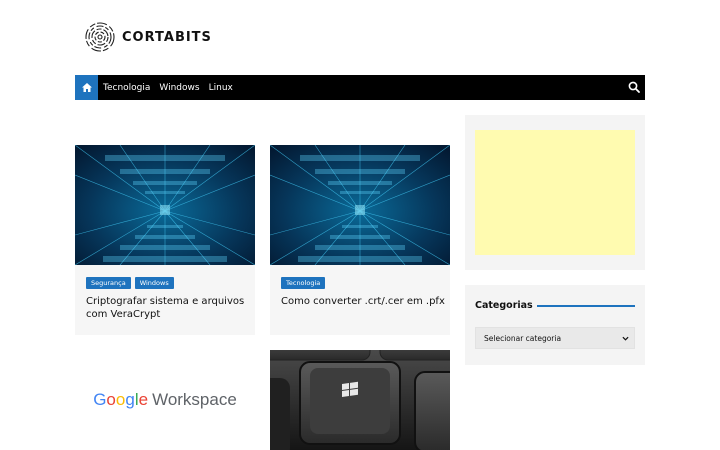 This screenshot has width=720, height=450. What do you see at coordinates (634, 87) in the screenshot?
I see `search-icon` at bounding box center [634, 87].